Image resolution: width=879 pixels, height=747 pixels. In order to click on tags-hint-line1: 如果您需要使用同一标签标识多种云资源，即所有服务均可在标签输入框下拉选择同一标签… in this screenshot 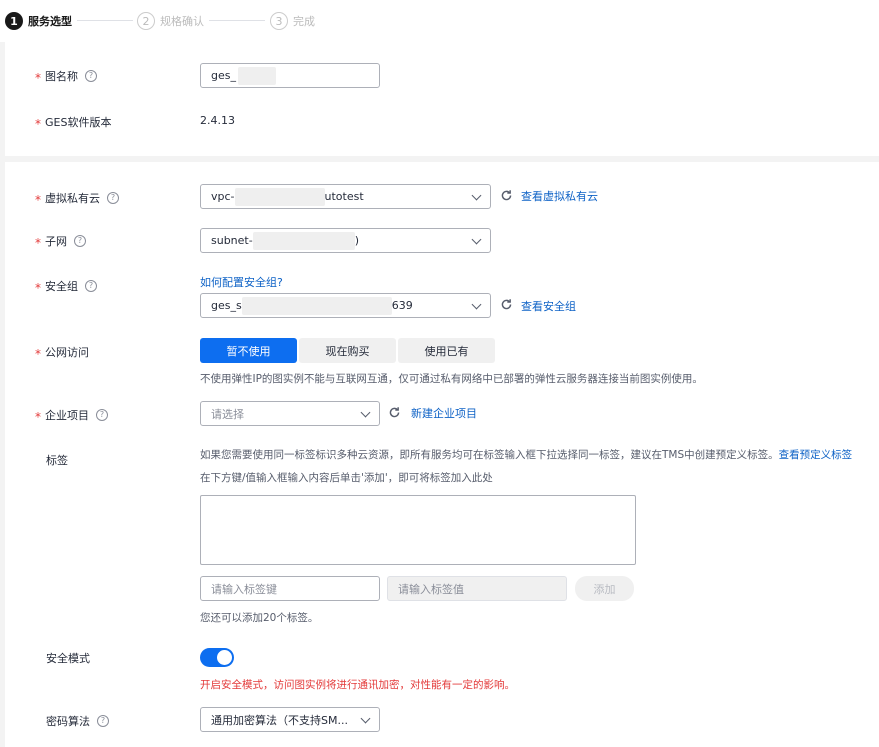, I will do `click(526, 454)`.